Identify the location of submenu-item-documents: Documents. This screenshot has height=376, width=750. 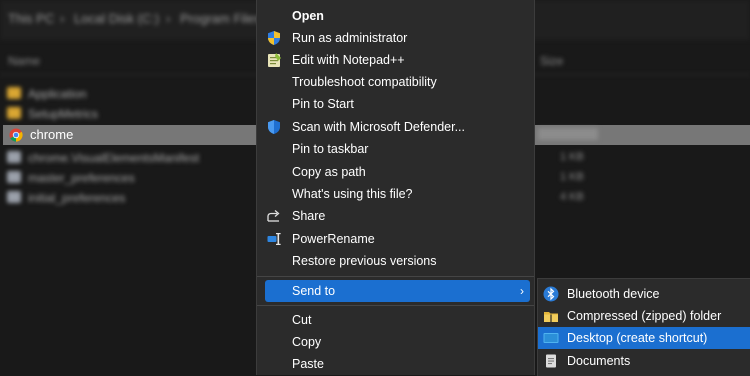
(644, 361).